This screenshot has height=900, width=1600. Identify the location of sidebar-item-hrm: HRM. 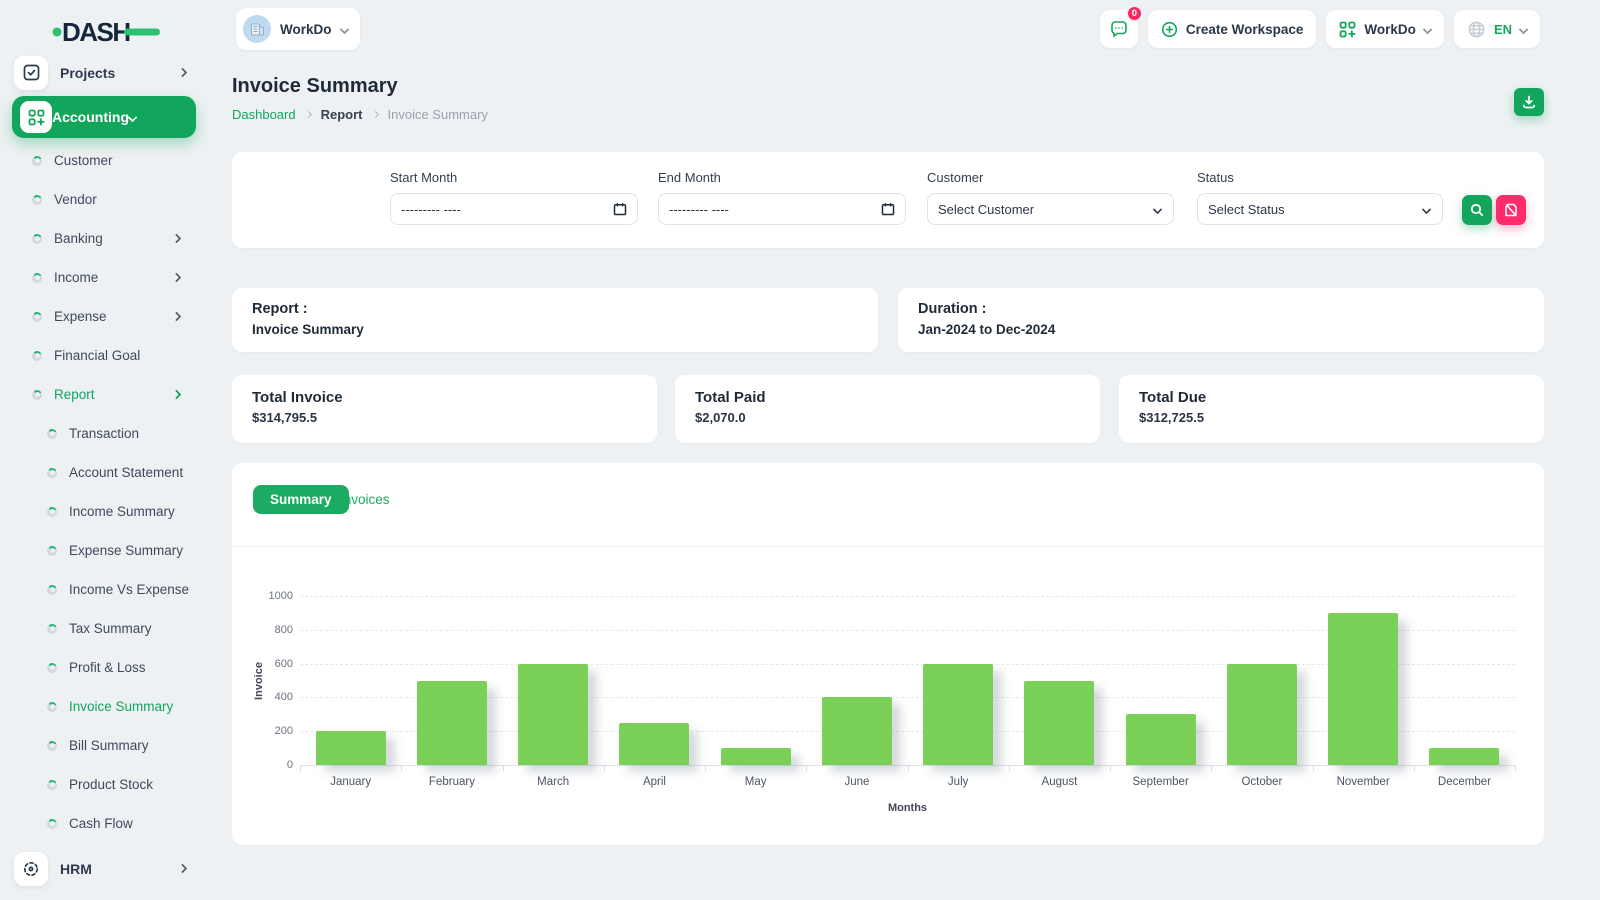
(104, 868).